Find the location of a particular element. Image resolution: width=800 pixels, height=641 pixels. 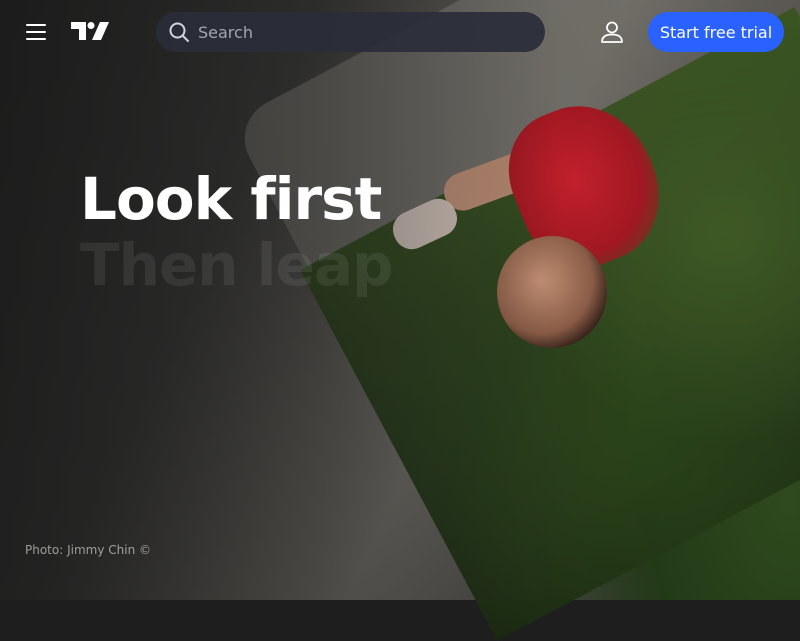

hero-headline-secondary: Then leap is located at coordinates (237, 265).